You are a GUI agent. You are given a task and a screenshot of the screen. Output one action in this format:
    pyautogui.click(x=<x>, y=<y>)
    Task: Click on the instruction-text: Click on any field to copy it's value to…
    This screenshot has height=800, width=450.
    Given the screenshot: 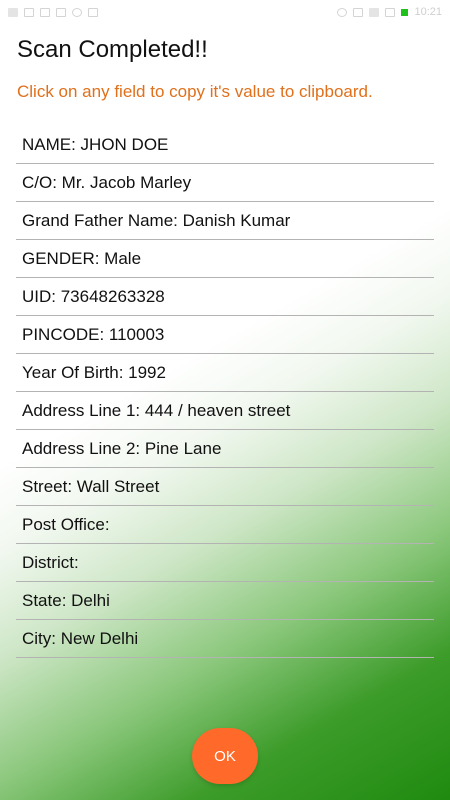 What is the action you would take?
    pyautogui.click(x=195, y=91)
    